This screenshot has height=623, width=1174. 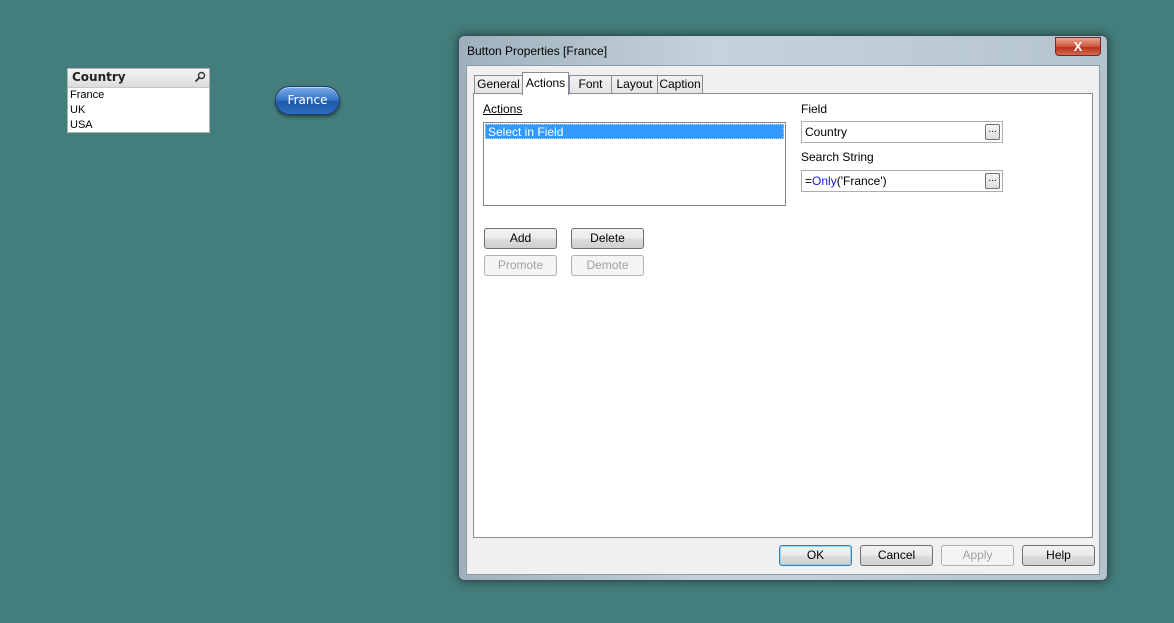 I want to click on ok-button: OK, so click(x=815, y=555).